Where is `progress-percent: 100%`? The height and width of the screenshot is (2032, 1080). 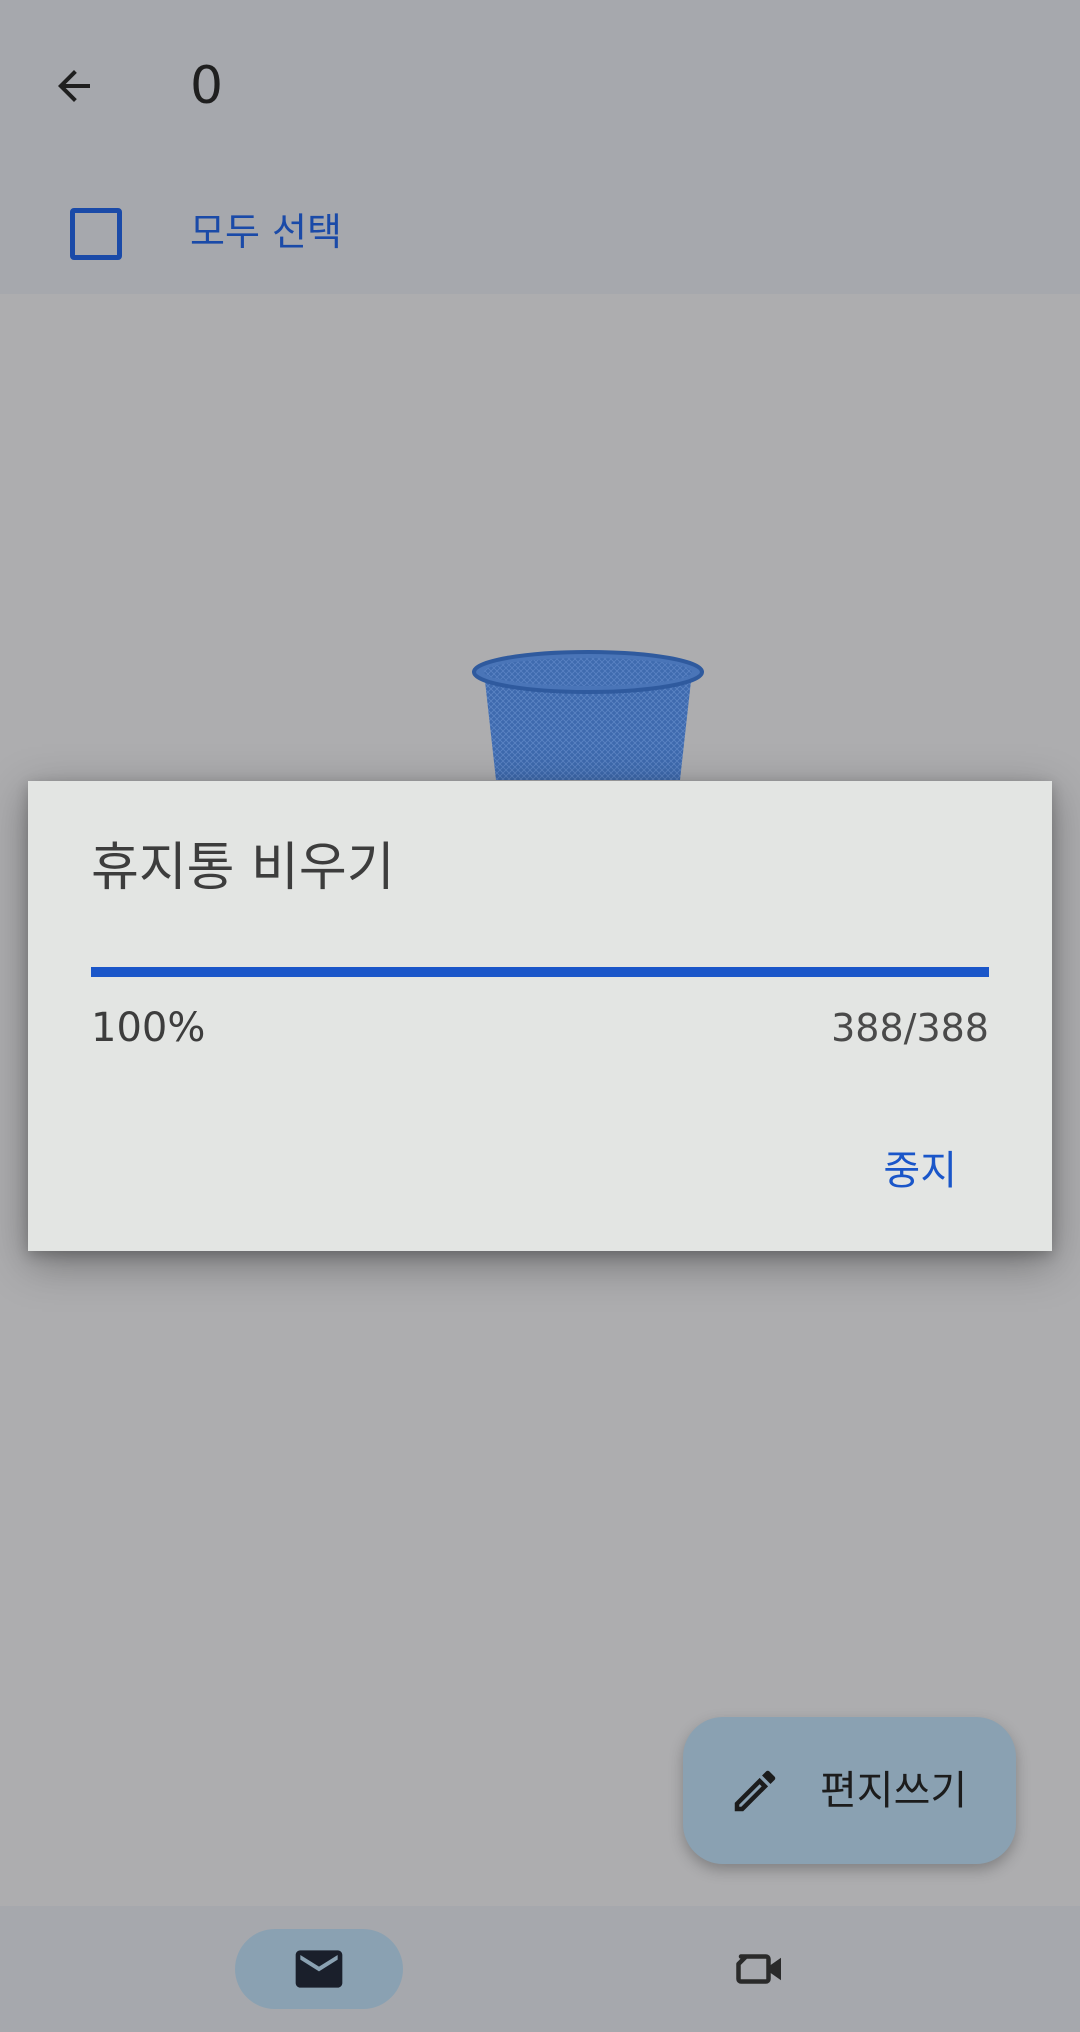
progress-percent: 100% is located at coordinates (148, 1028).